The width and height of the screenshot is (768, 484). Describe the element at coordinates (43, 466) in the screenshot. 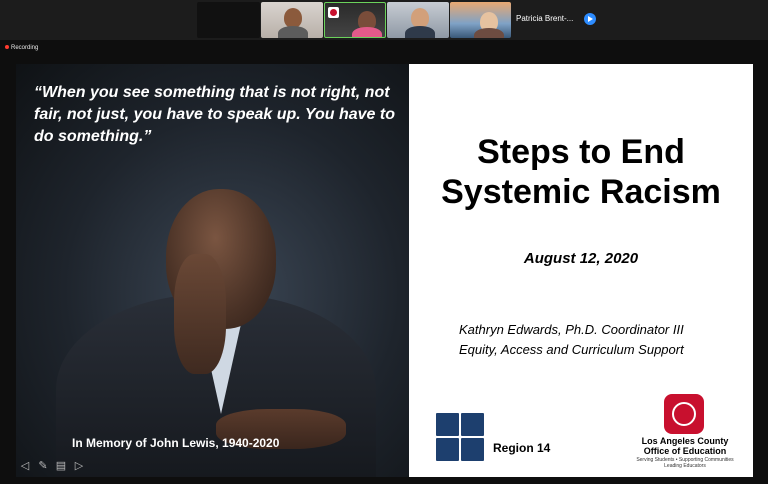

I see `pen-icon: ✎` at that location.